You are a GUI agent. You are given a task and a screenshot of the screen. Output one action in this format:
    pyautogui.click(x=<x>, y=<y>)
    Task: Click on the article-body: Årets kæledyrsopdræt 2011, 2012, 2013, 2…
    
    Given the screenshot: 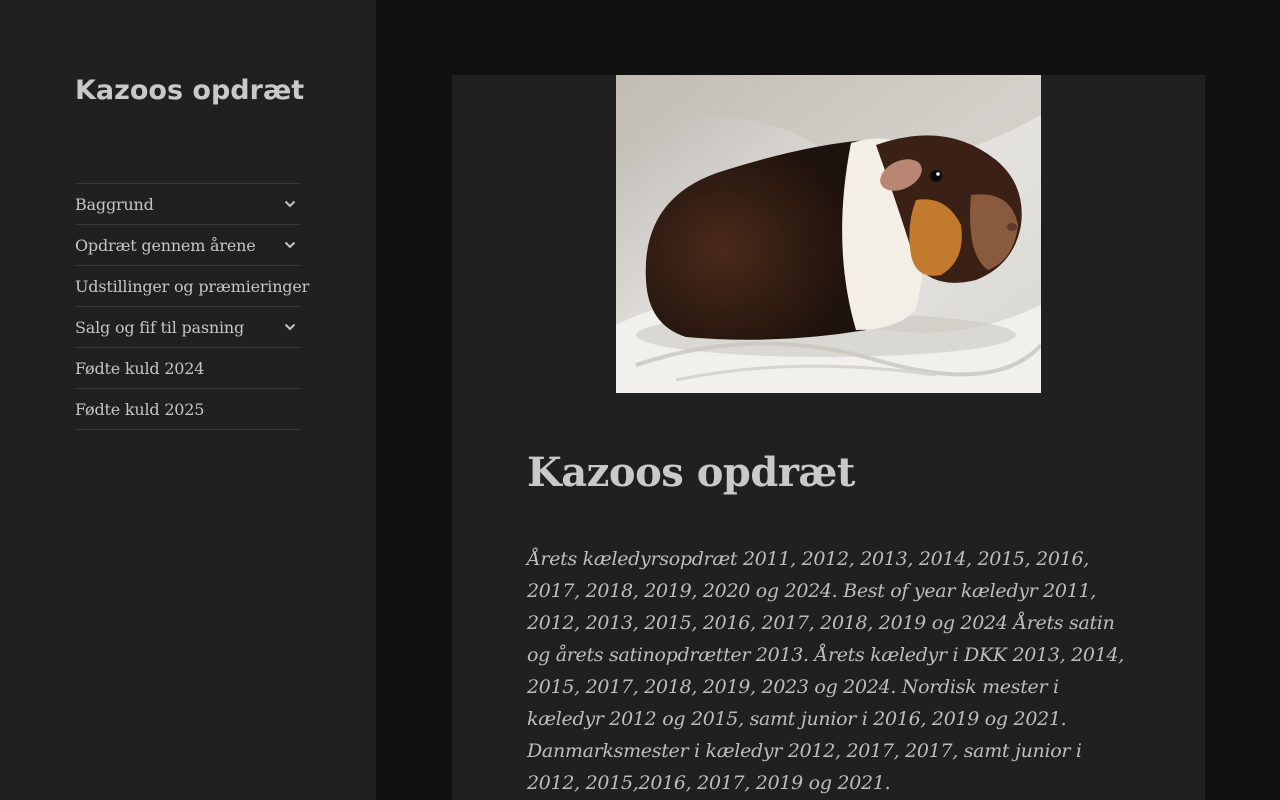 What is the action you would take?
    pyautogui.click(x=826, y=671)
    